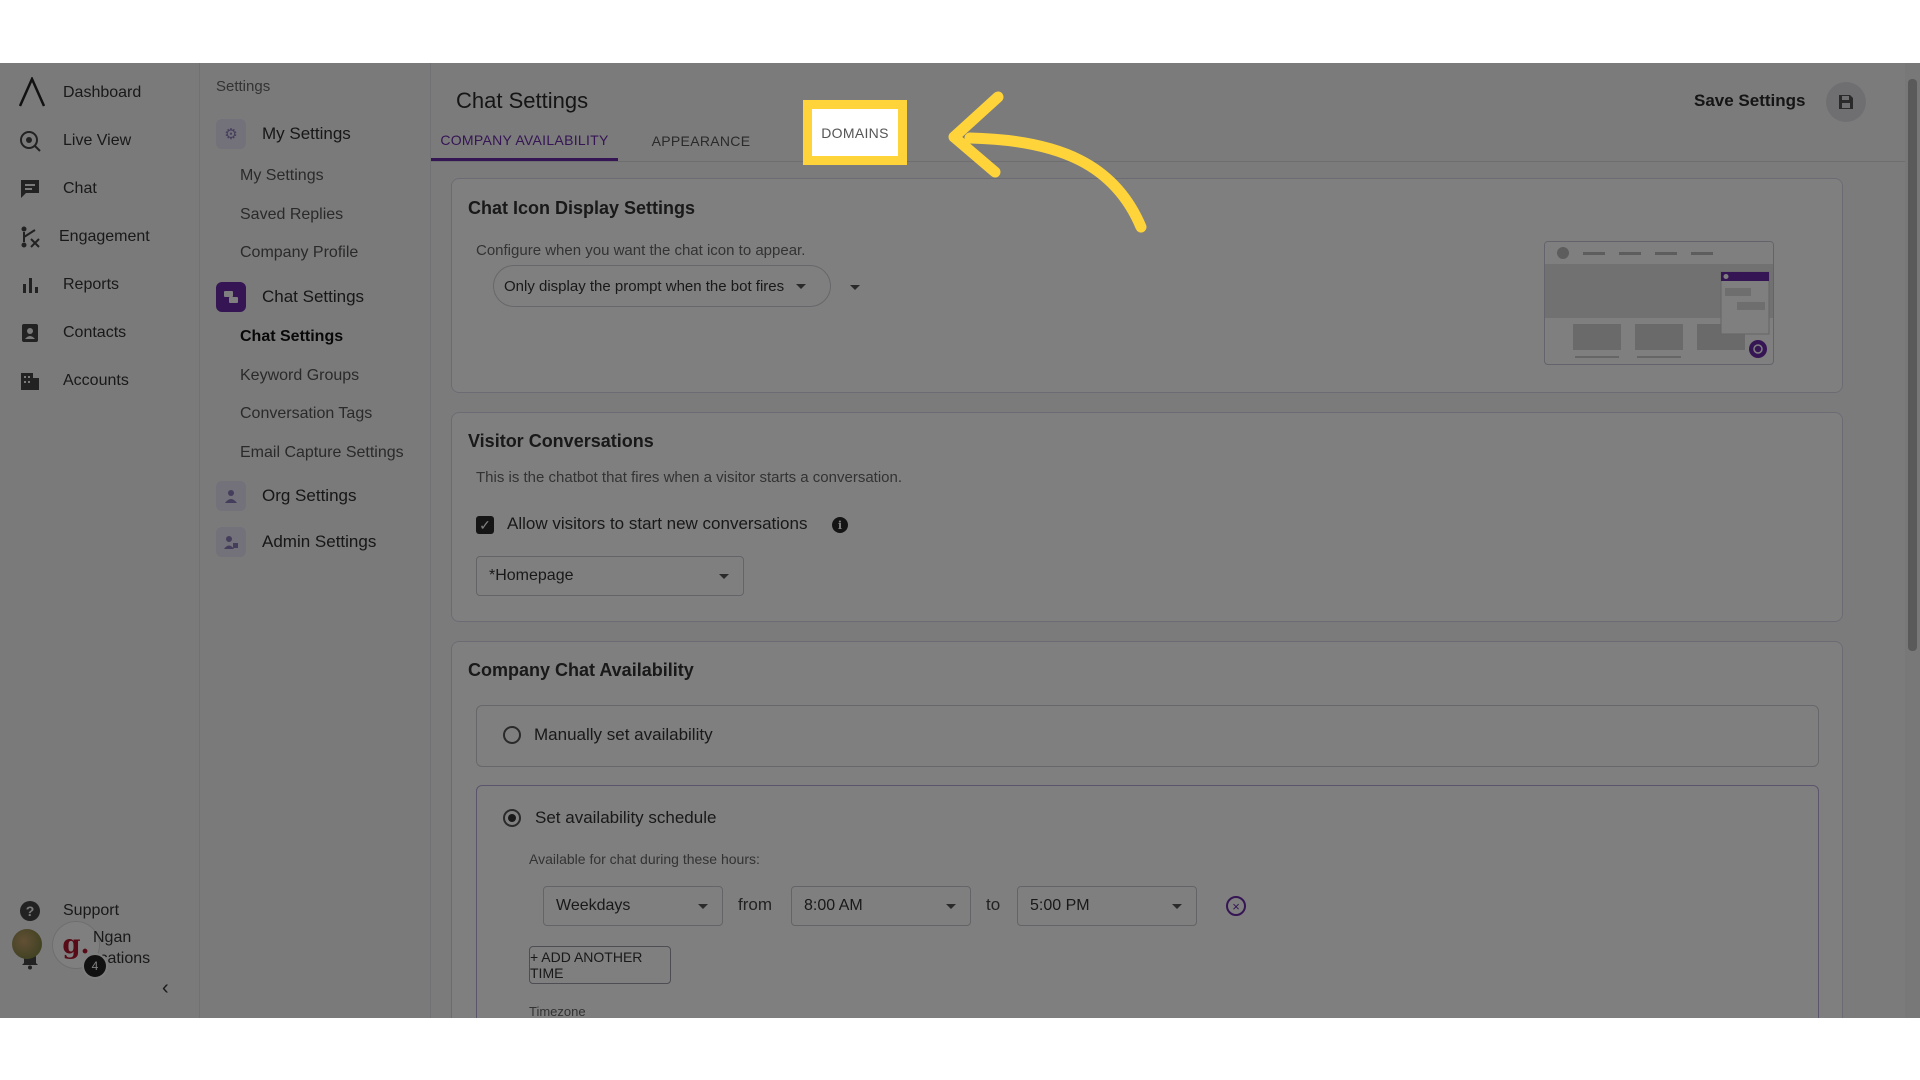 This screenshot has width=1920, height=1080. I want to click on nav-label: Chat, so click(80, 188).